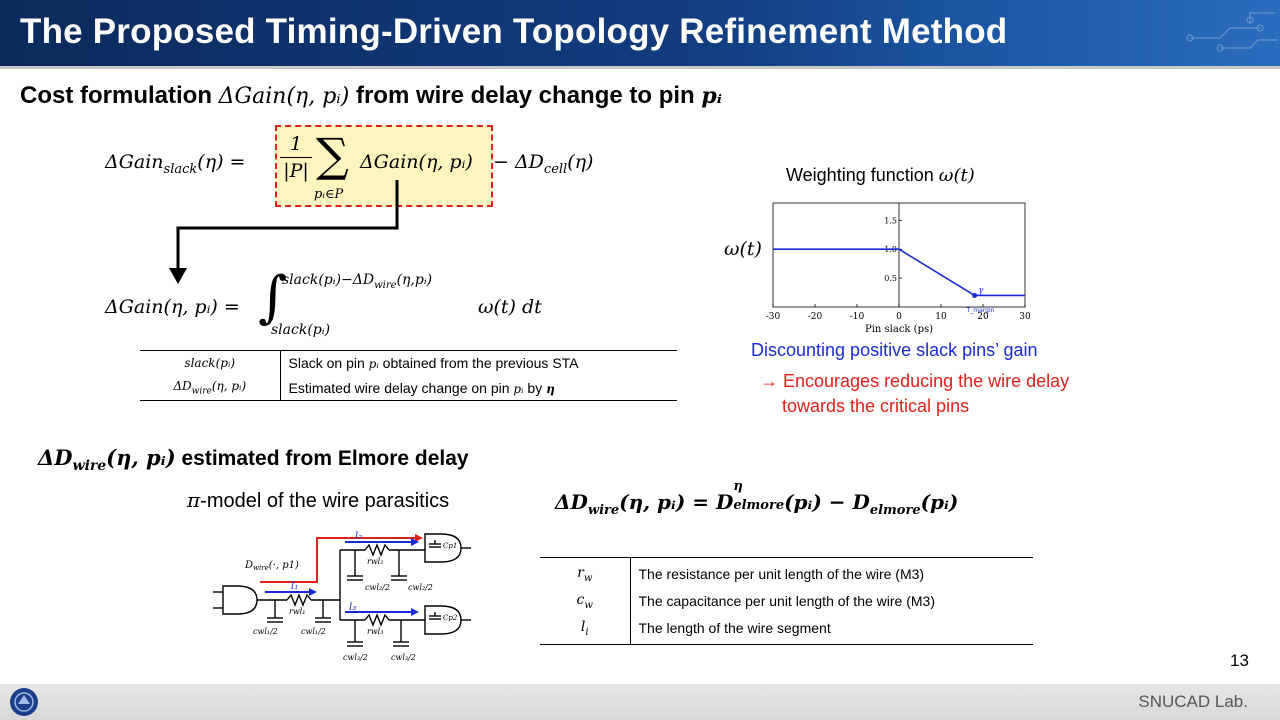 This screenshot has width=1280, height=720. Describe the element at coordinates (119, 95) in the screenshot. I see `heading-text: Cost formulation` at that location.